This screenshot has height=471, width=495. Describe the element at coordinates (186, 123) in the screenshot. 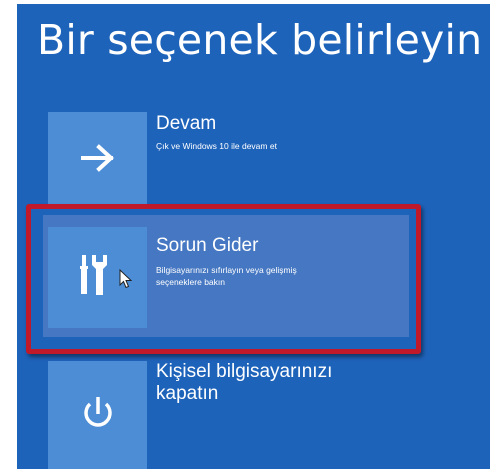

I see `option-title: Devam` at that location.